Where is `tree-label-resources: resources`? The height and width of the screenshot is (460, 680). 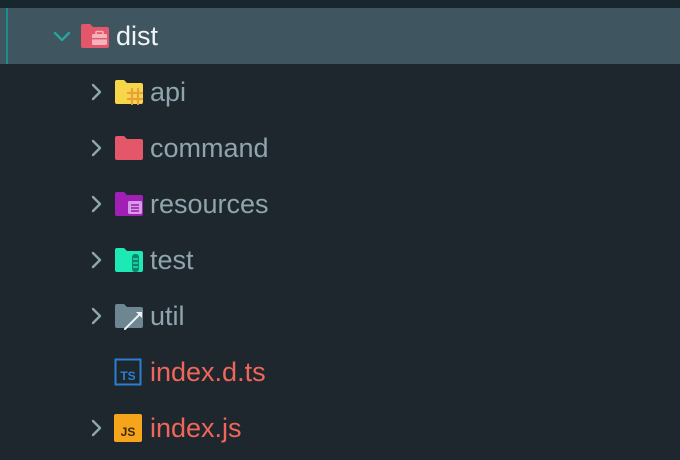 tree-label-resources: resources is located at coordinates (209, 204).